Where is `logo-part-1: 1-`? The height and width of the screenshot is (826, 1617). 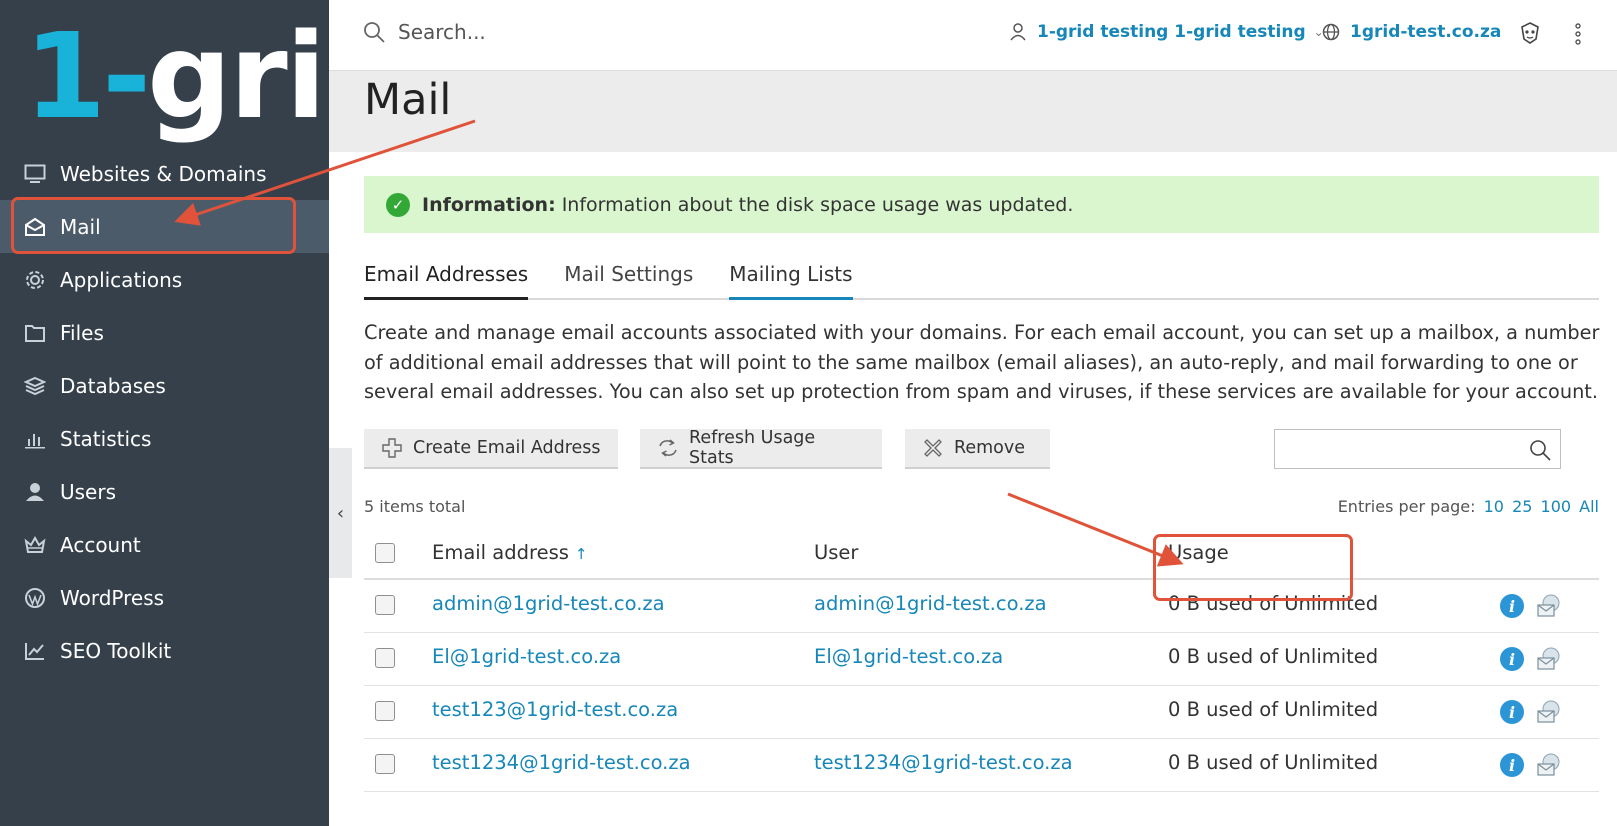
logo-part-1: 1- is located at coordinates (87, 76).